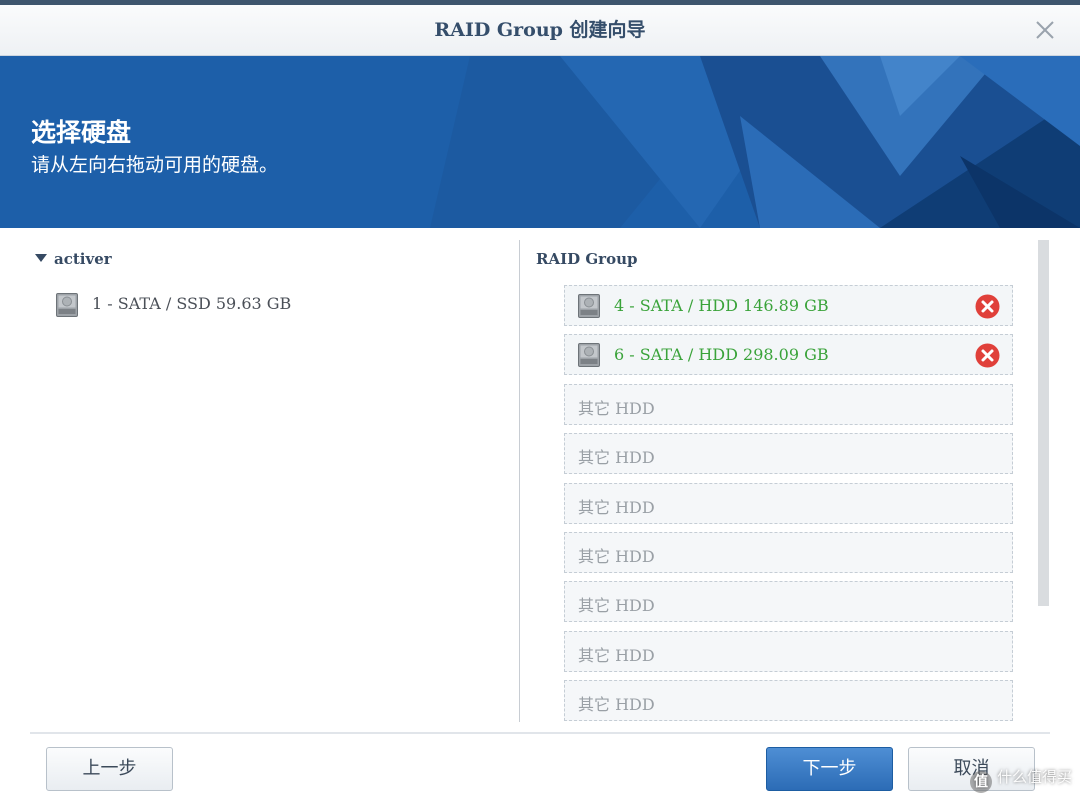 The height and width of the screenshot is (800, 1080). I want to click on raid-slot-disk-4: 4 - SATA / HDD 146.89 GB, so click(788, 305).